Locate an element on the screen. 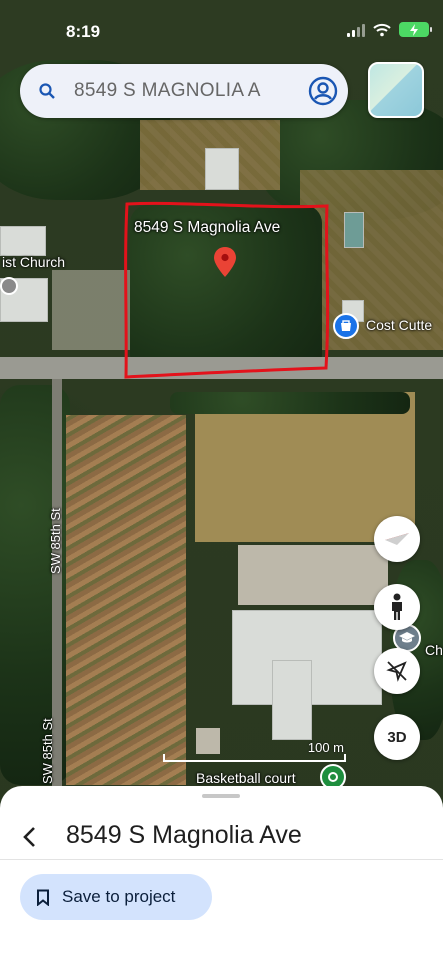  save-label: Save to project is located at coordinates (119, 896).